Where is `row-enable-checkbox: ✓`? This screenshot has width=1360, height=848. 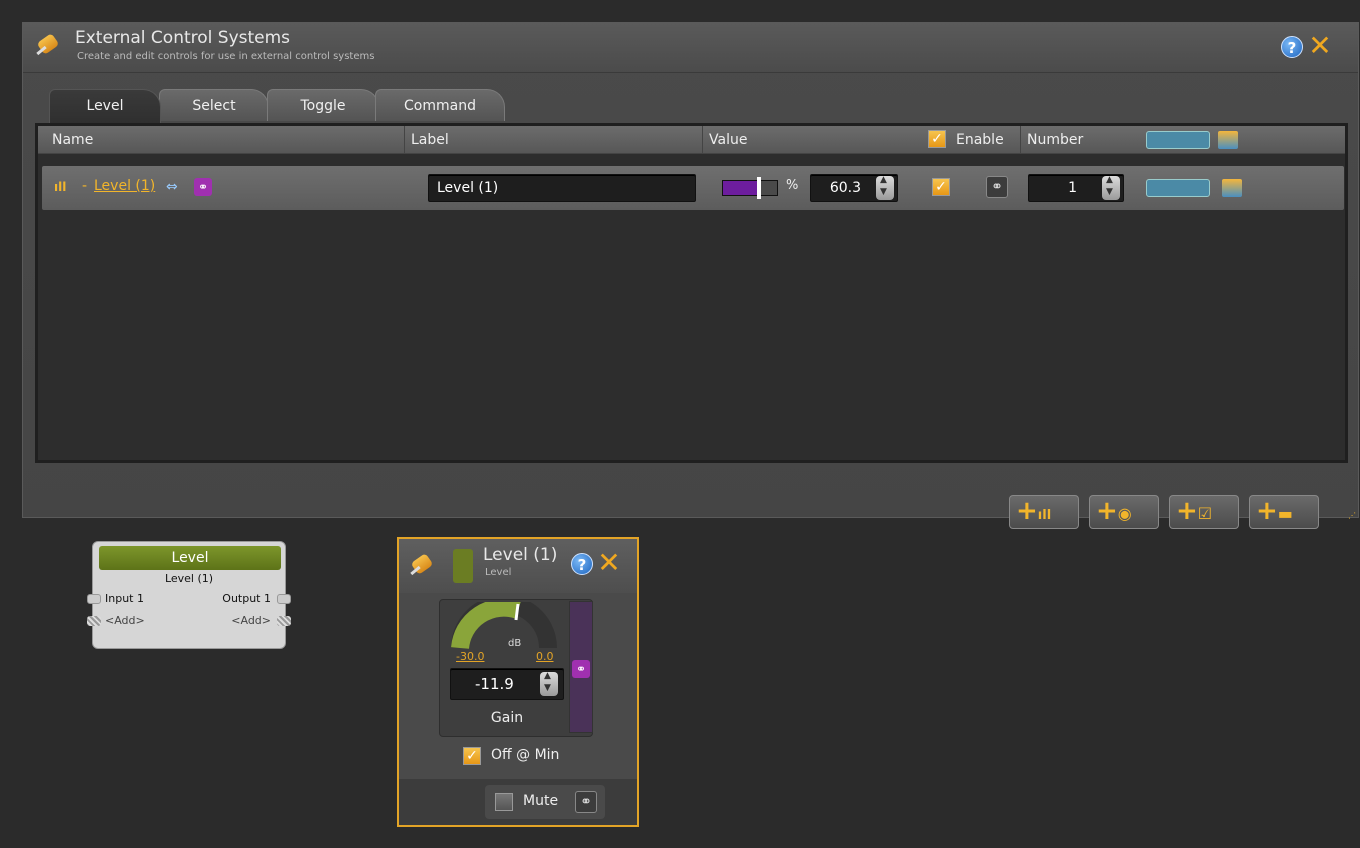 row-enable-checkbox: ✓ is located at coordinates (941, 187).